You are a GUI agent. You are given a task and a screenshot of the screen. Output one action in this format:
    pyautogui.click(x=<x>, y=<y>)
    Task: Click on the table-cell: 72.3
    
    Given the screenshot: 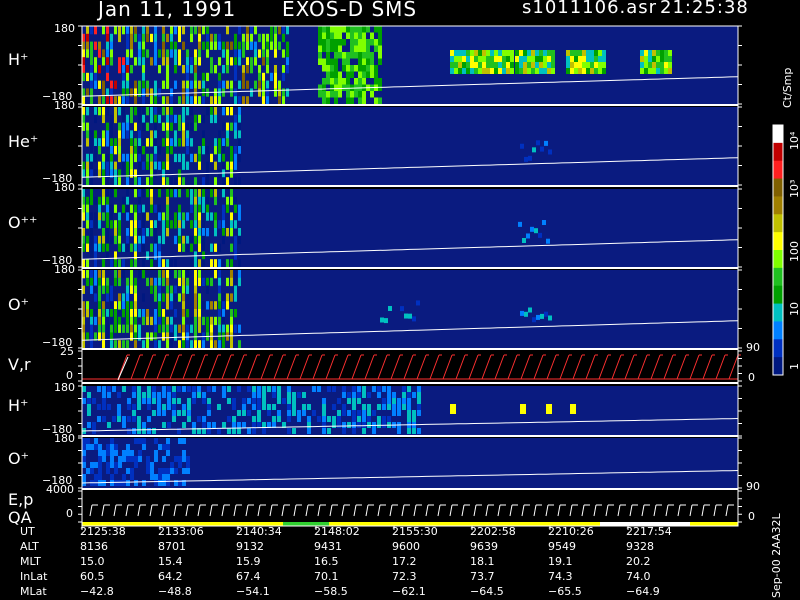 What is the action you would take?
    pyautogui.click(x=404, y=576)
    